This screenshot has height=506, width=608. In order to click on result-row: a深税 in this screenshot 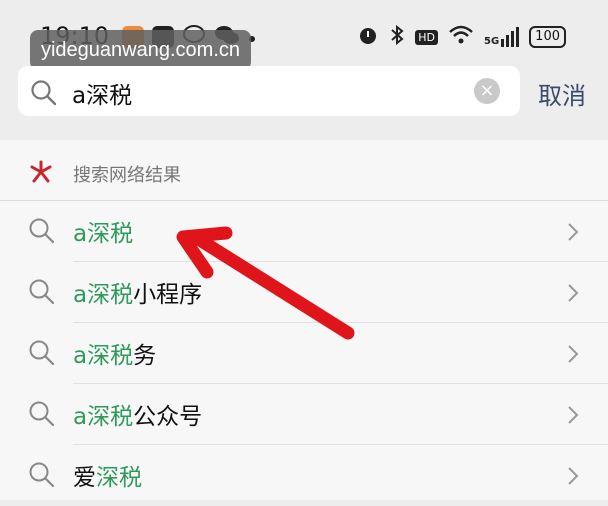, I will do `click(304, 231)`.